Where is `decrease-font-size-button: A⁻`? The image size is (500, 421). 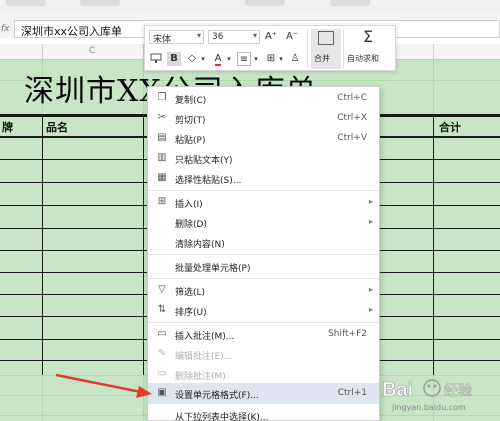
decrease-font-size-button: A⁻ is located at coordinates (292, 37).